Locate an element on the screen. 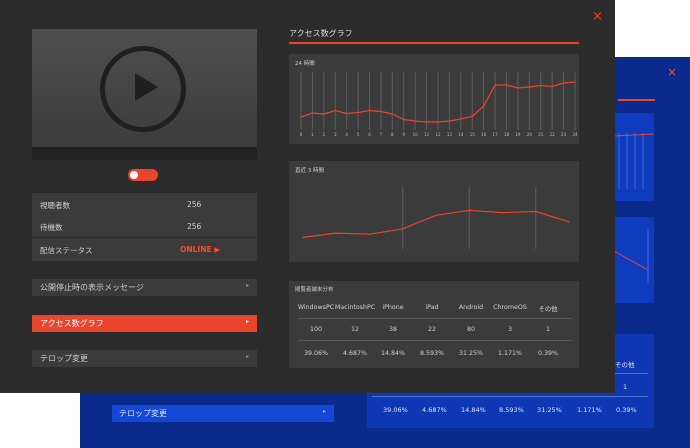  table-cell-count: 12 is located at coordinates (355, 329).